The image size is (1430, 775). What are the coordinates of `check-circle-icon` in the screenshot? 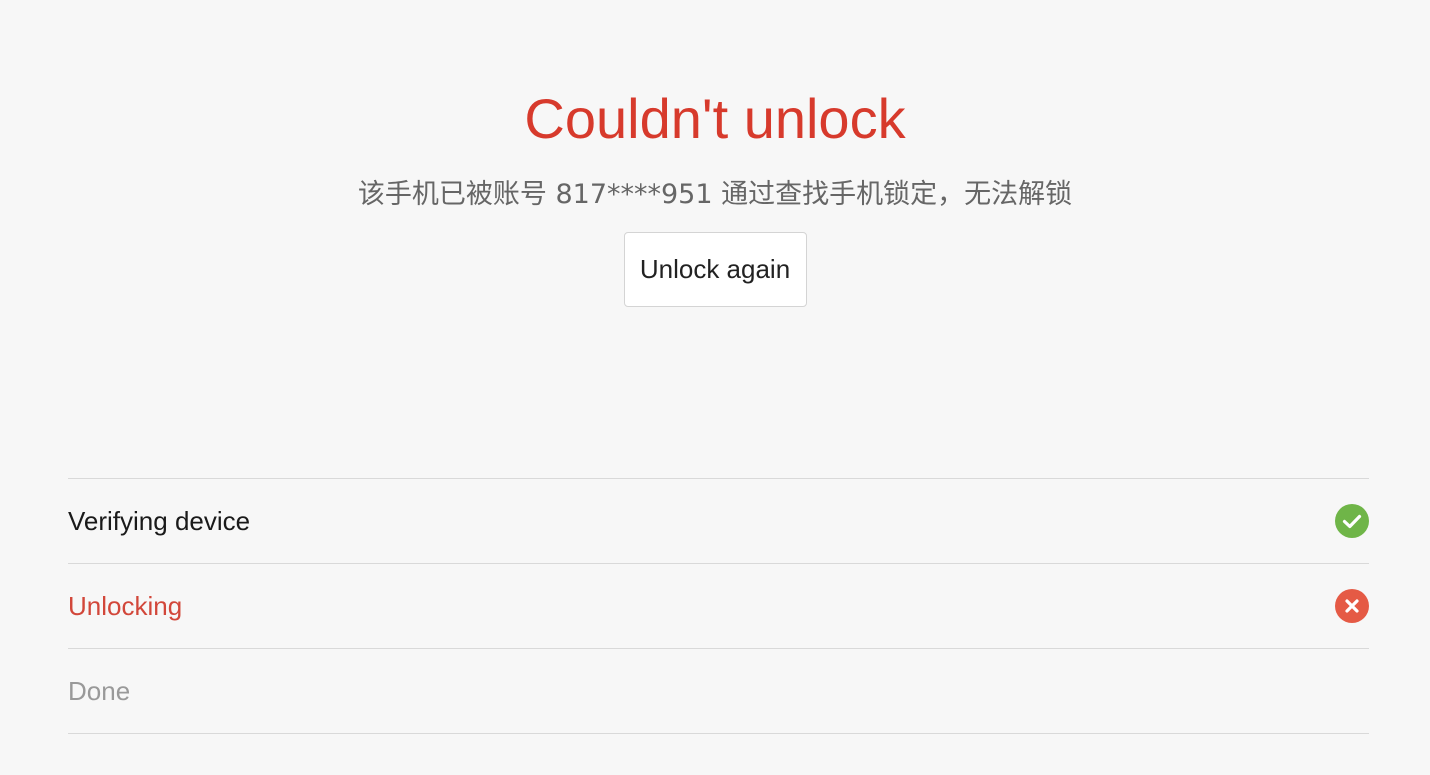 It's located at (1352, 521).